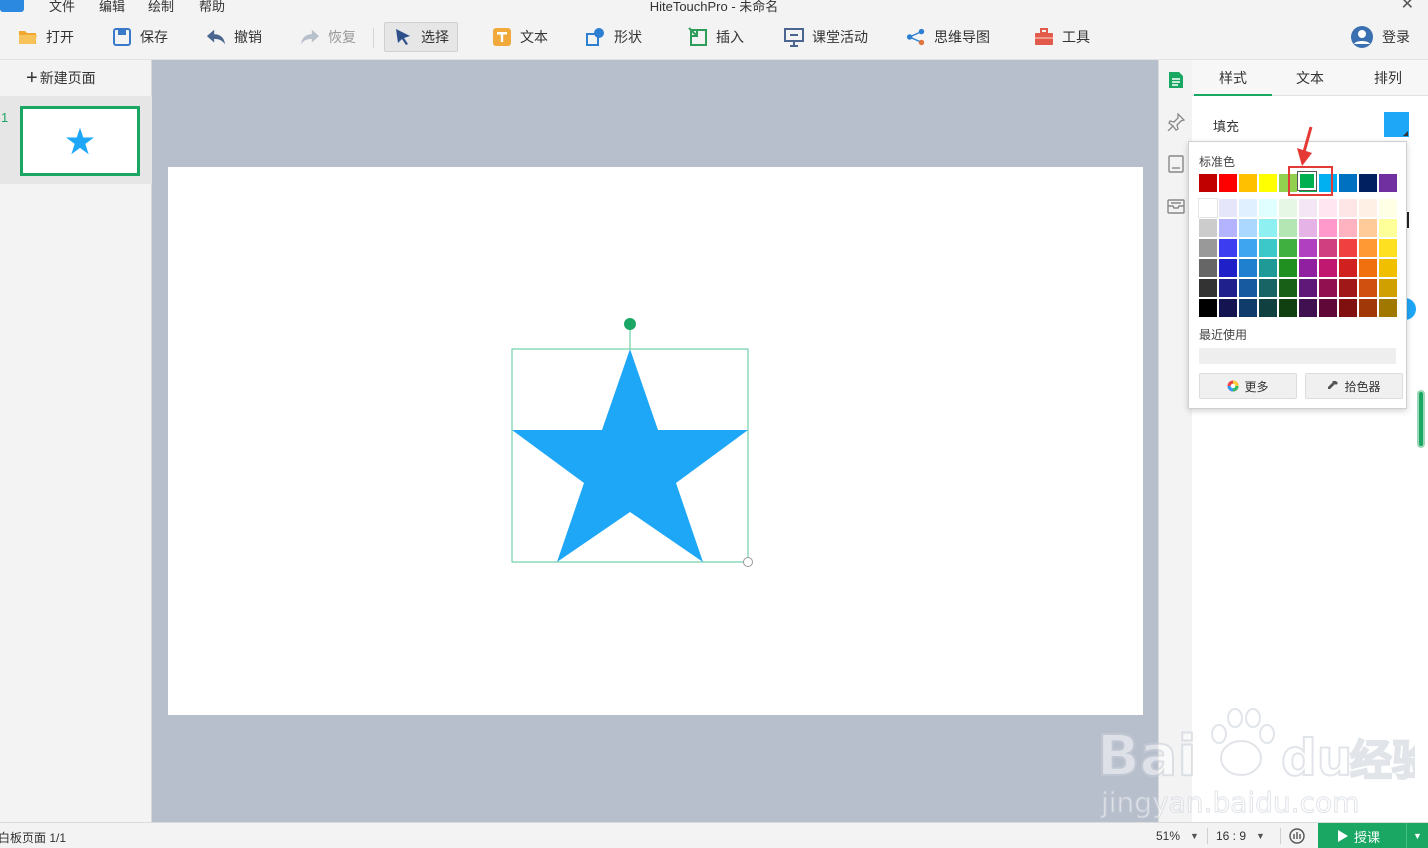 The width and height of the screenshot is (1428, 848). I want to click on tab-style: 样式, so click(1233, 78).